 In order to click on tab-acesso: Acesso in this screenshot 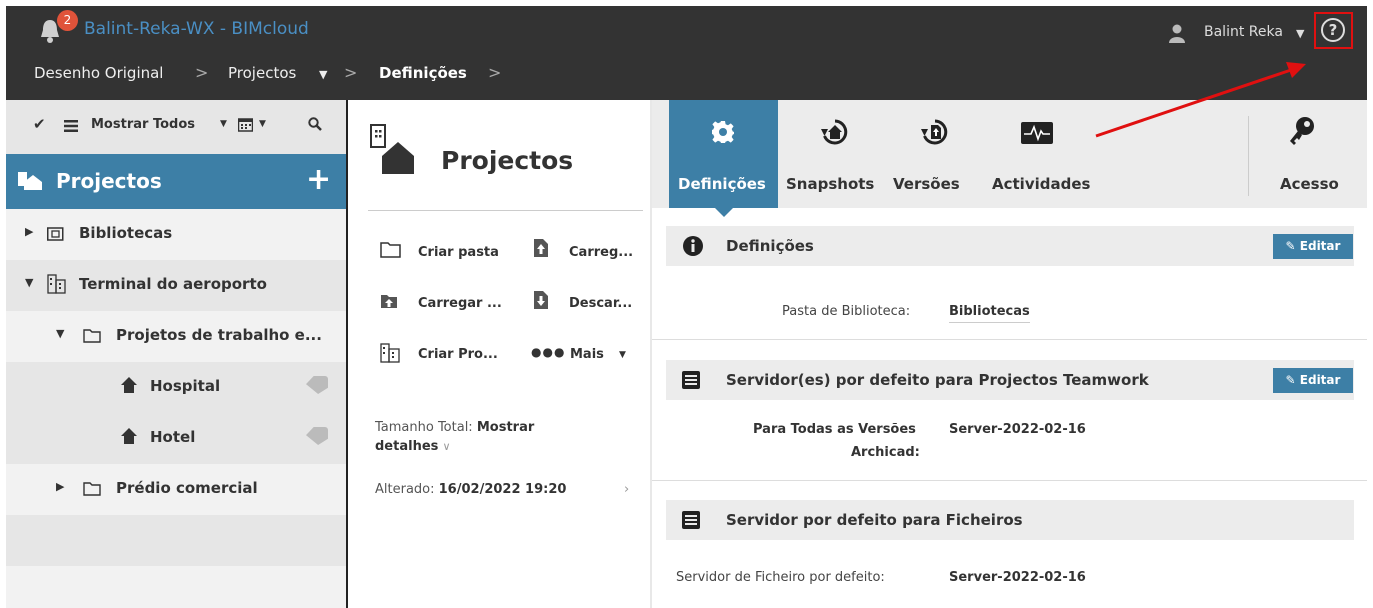, I will do `click(1309, 184)`.